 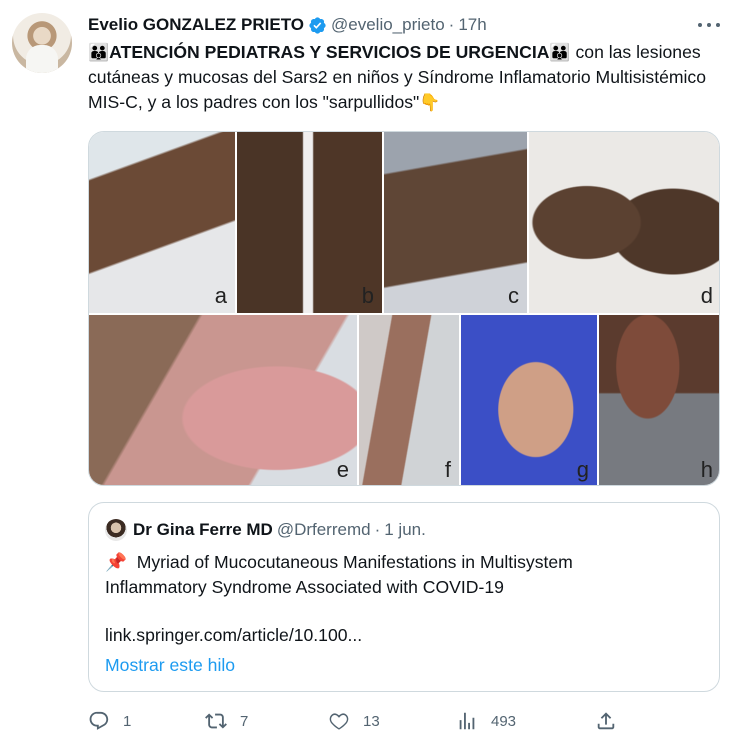 What do you see at coordinates (42, 43) in the screenshot?
I see `author-avatar` at bounding box center [42, 43].